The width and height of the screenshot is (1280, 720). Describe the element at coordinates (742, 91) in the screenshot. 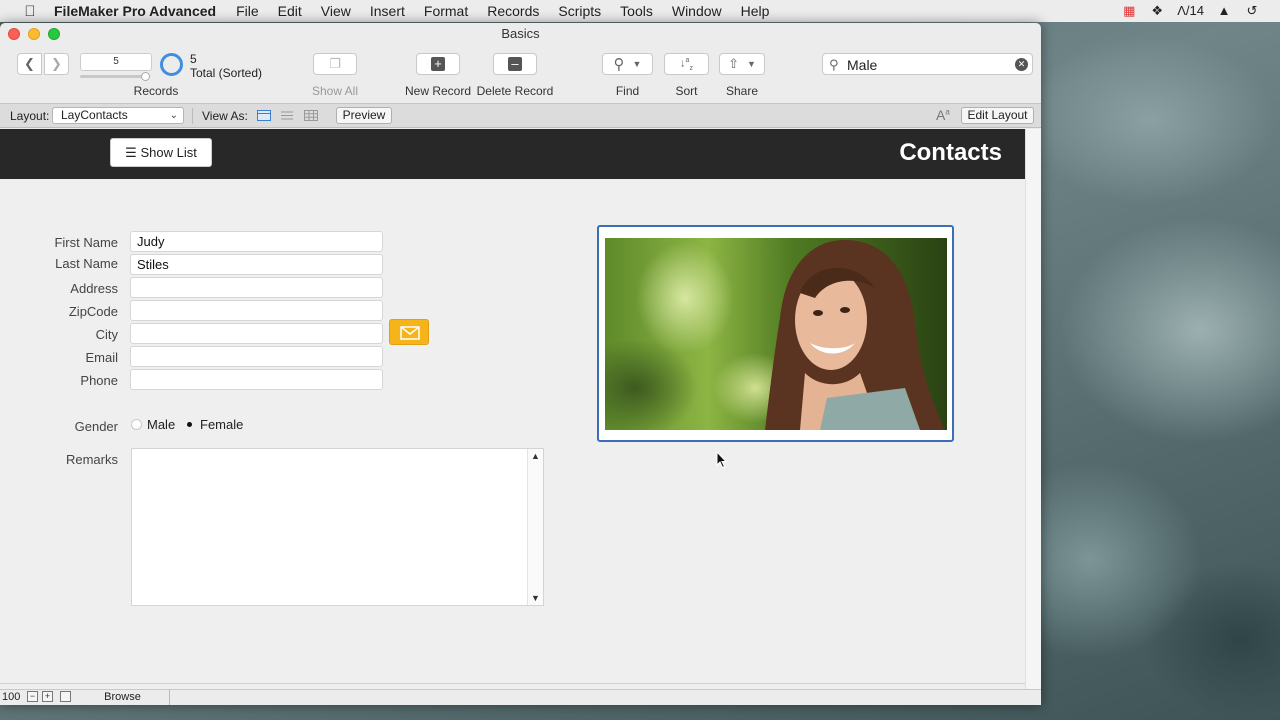

I see `share-label: Share` at that location.